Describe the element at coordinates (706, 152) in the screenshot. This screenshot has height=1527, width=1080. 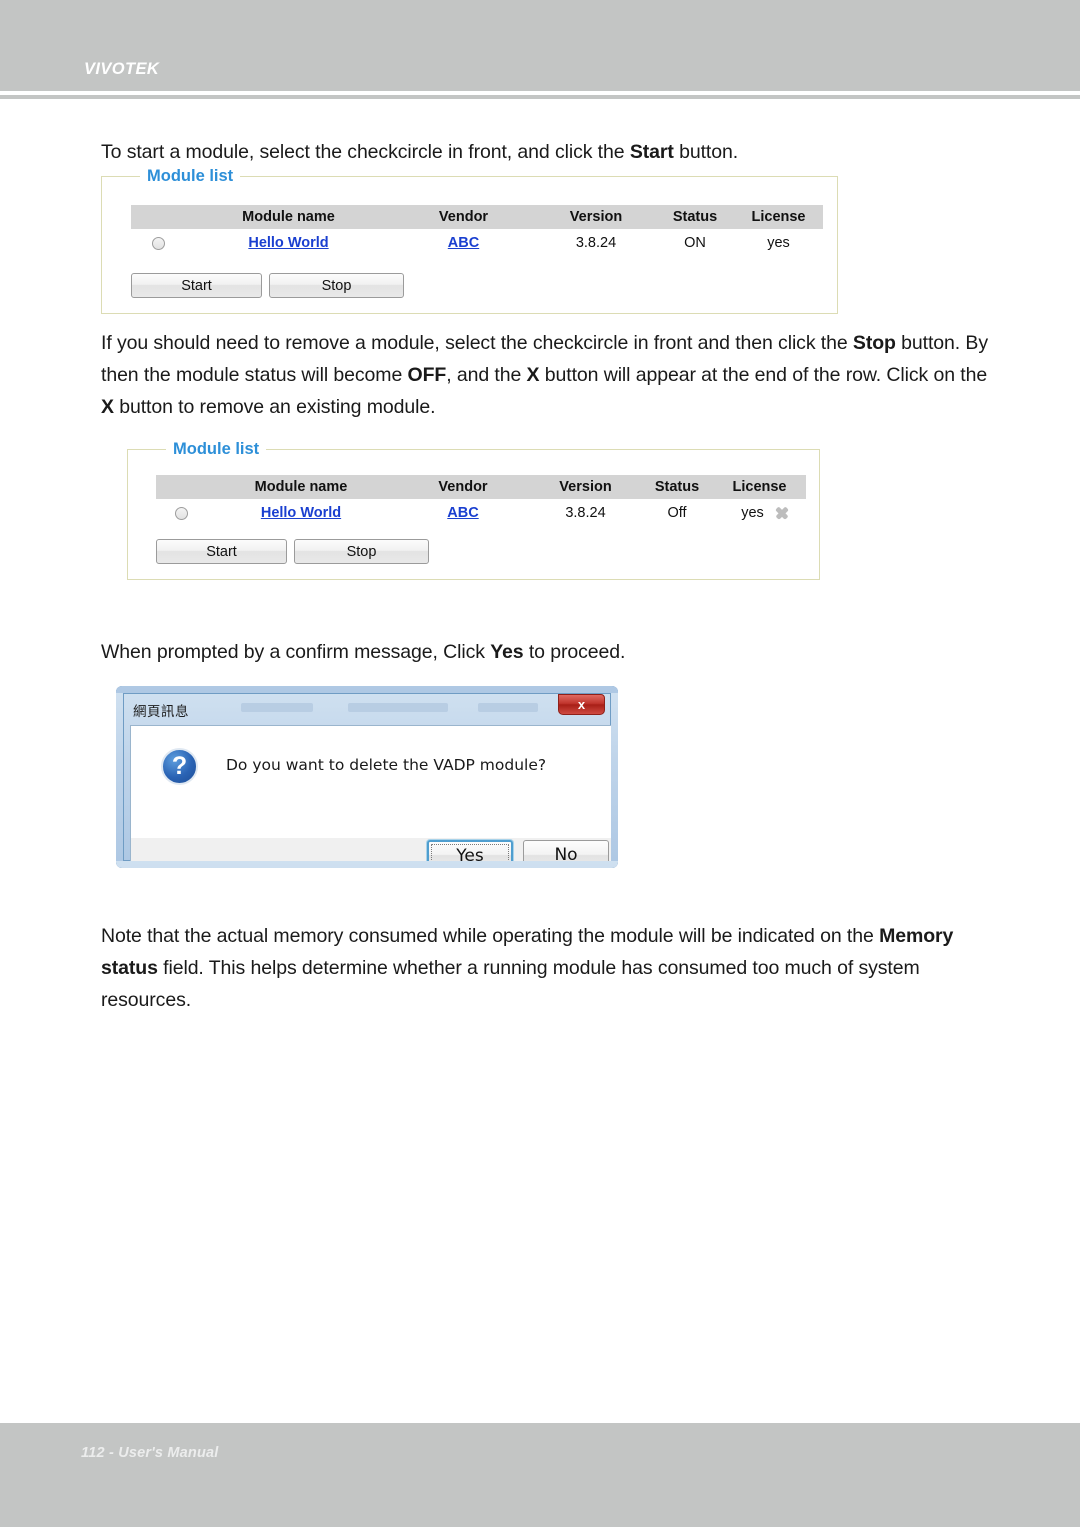
I see `text-start-post: button.` at that location.